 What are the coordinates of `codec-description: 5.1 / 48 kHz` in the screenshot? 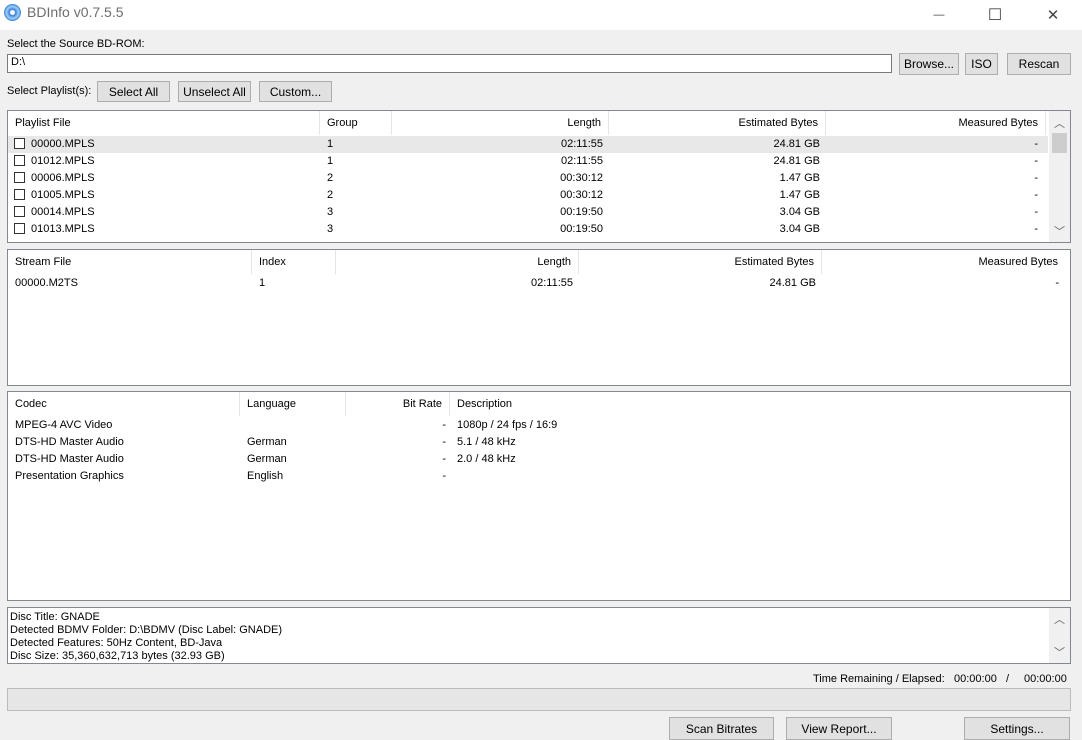 It's located at (486, 442).